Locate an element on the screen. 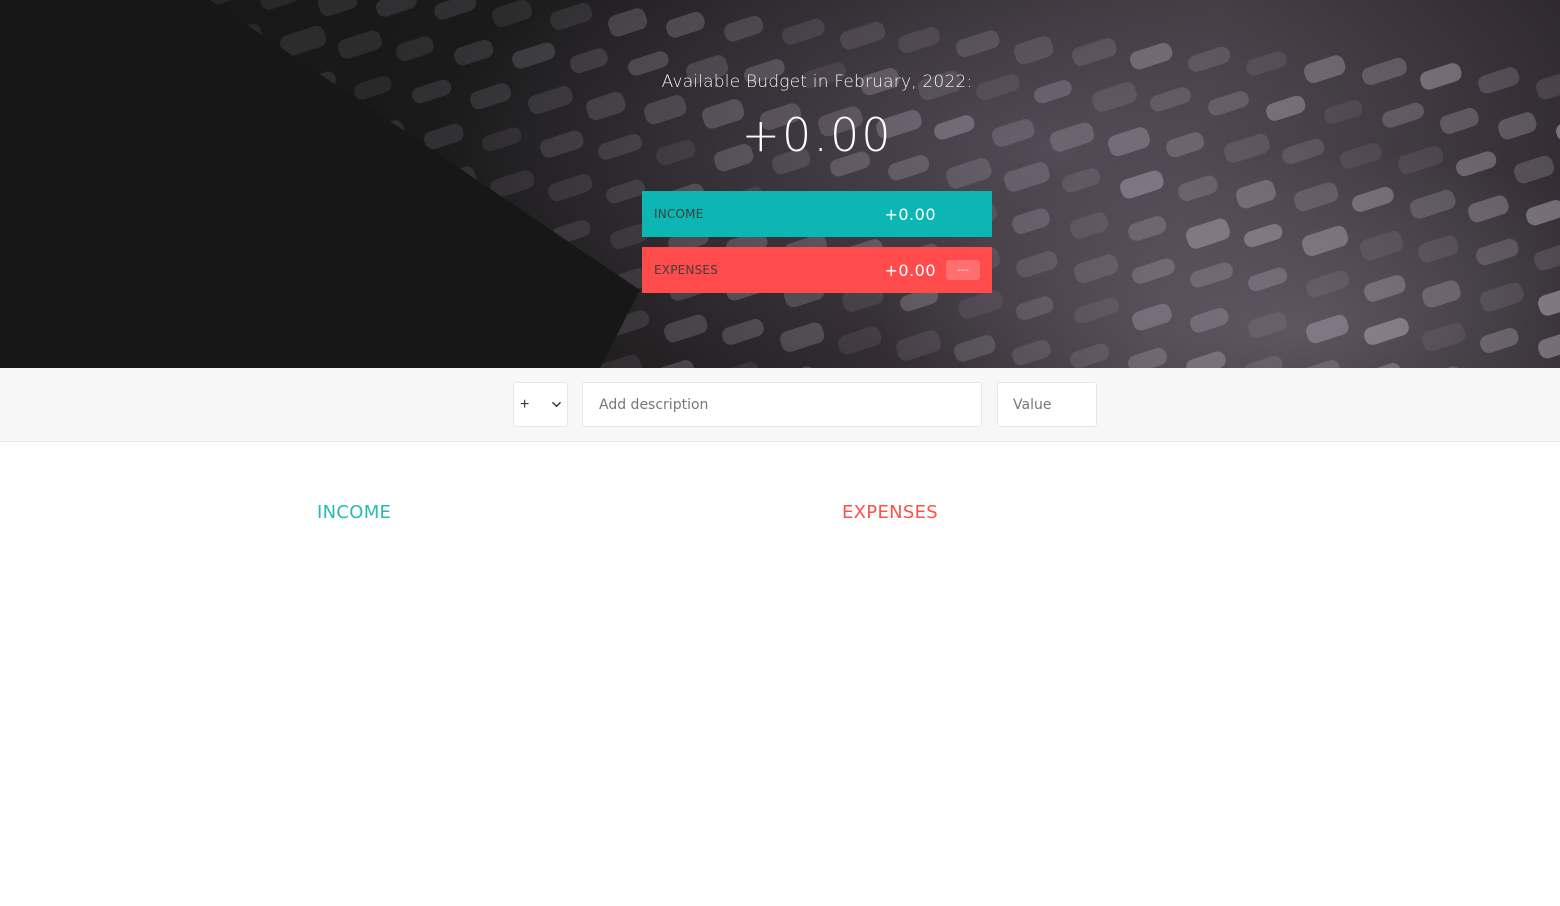 The image size is (1560, 906). add-description-input is located at coordinates (782, 404).